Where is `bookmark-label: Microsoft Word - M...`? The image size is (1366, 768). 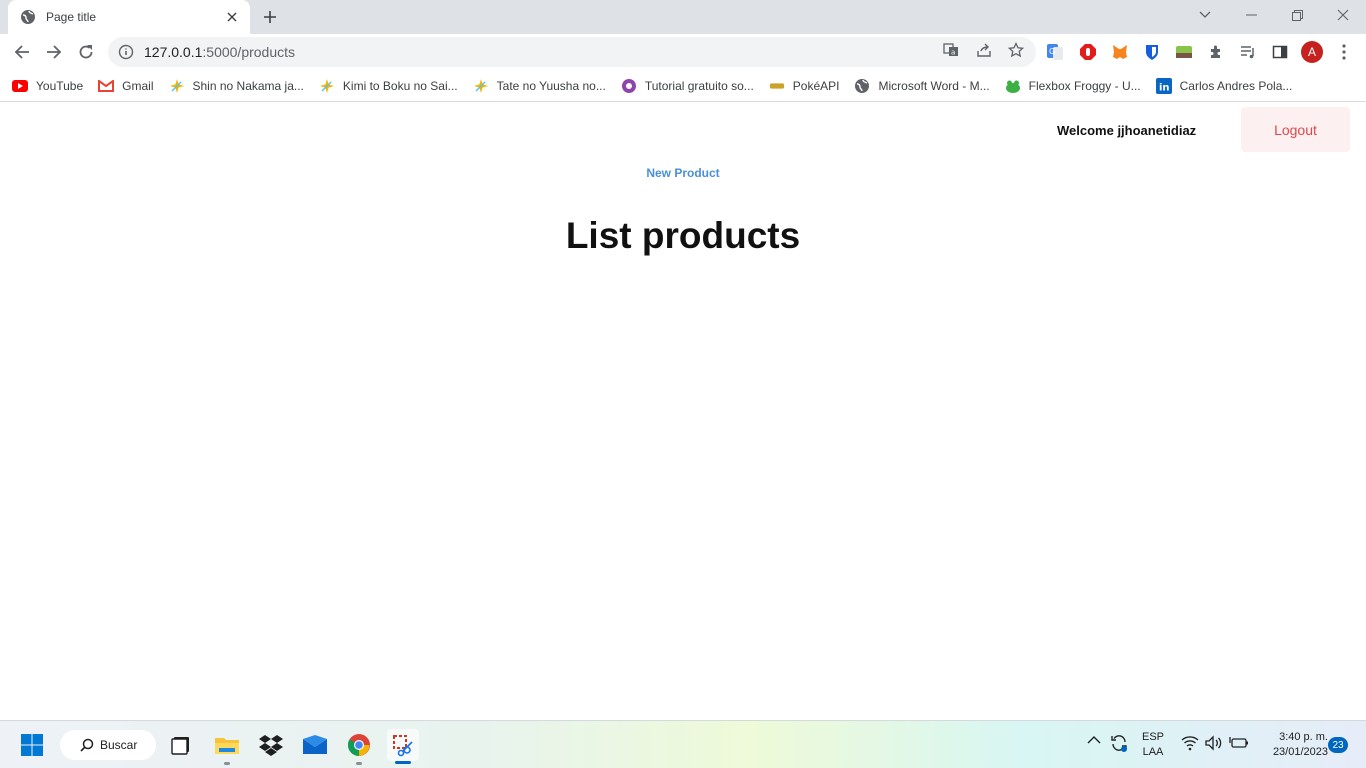
bookmark-label: Microsoft Word - M... is located at coordinates (934, 85).